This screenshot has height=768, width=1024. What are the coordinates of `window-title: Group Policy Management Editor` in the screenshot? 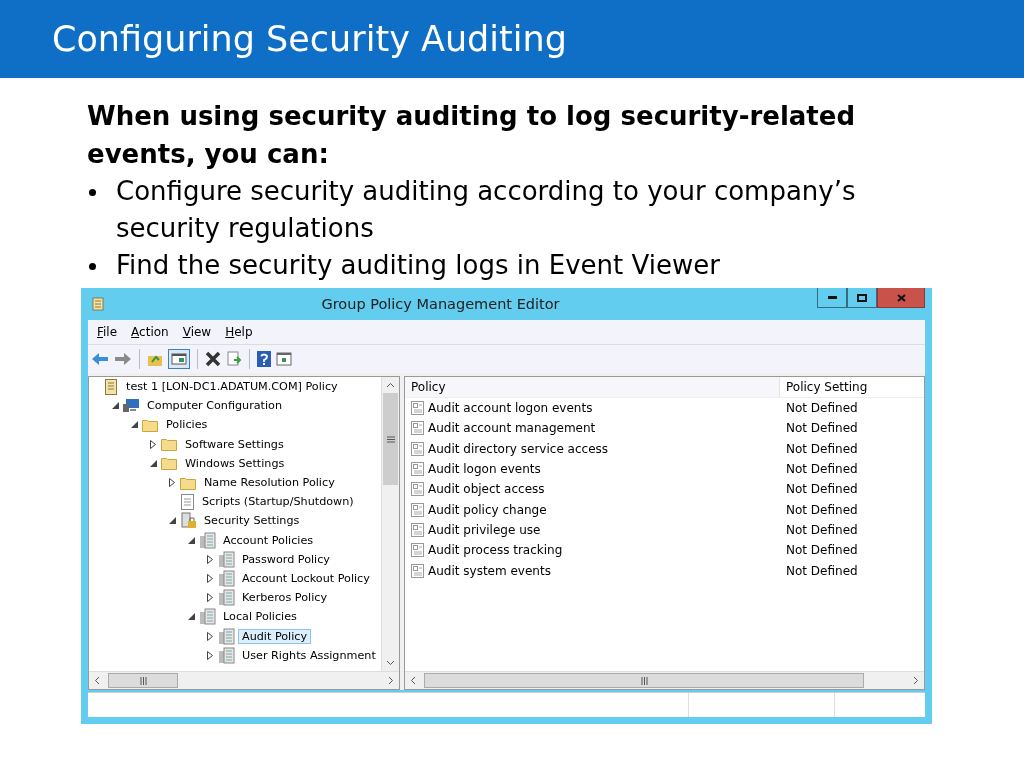 It's located at (440, 304).